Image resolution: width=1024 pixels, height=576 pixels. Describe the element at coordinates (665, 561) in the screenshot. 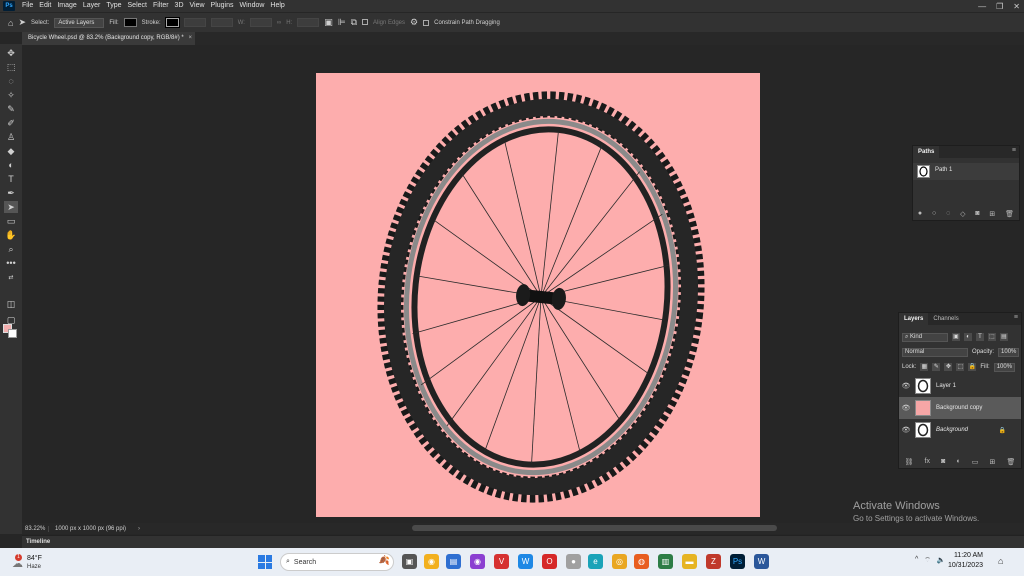

I see `app-icon-green: ▥` at that location.